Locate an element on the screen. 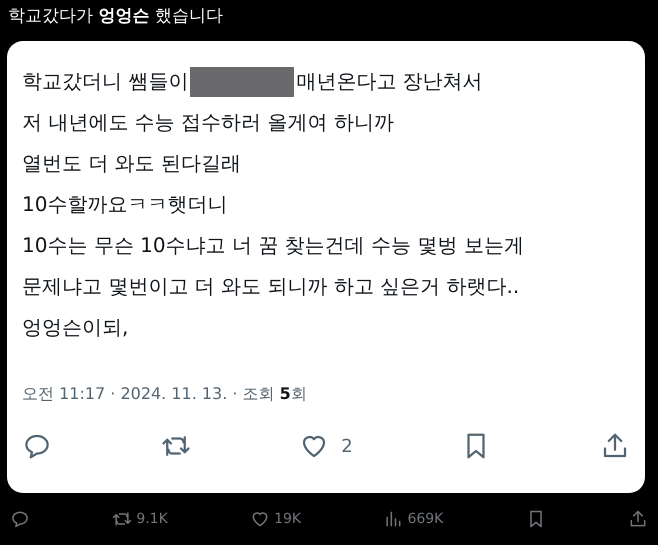 The width and height of the screenshot is (658, 545). post-text: 10수는 무슨 10수냐고 너 꿈 찾는건데 수능 몇벙 보는게 is located at coordinates (273, 245).